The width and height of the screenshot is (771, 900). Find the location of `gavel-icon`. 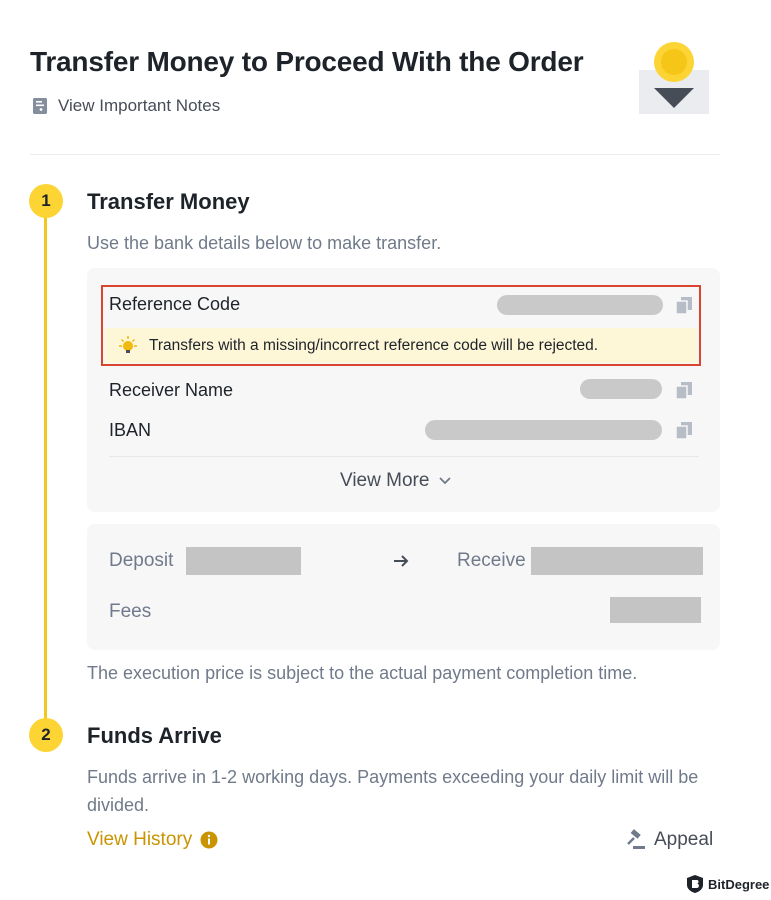

gavel-icon is located at coordinates (636, 839).